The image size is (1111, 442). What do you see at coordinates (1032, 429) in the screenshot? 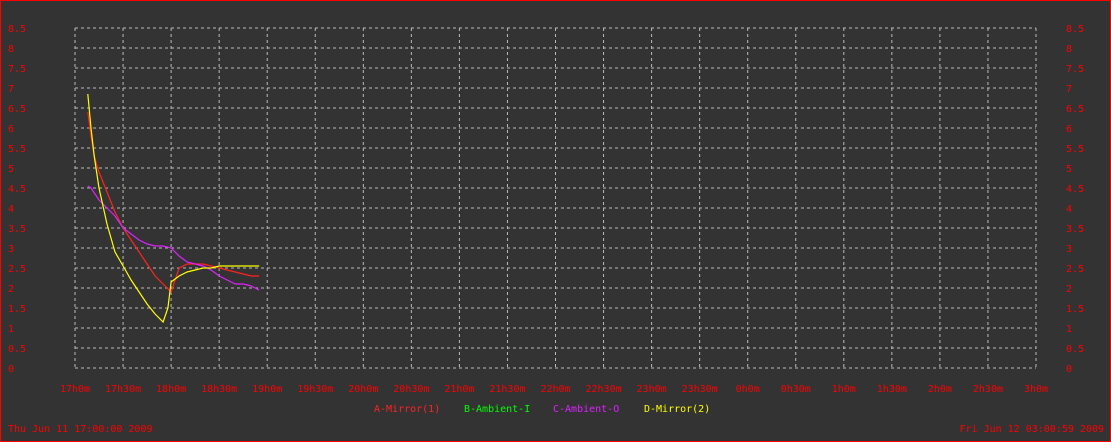
I see `end-timestamp: Fri Jun 12 03:00:59 2009` at bounding box center [1032, 429].